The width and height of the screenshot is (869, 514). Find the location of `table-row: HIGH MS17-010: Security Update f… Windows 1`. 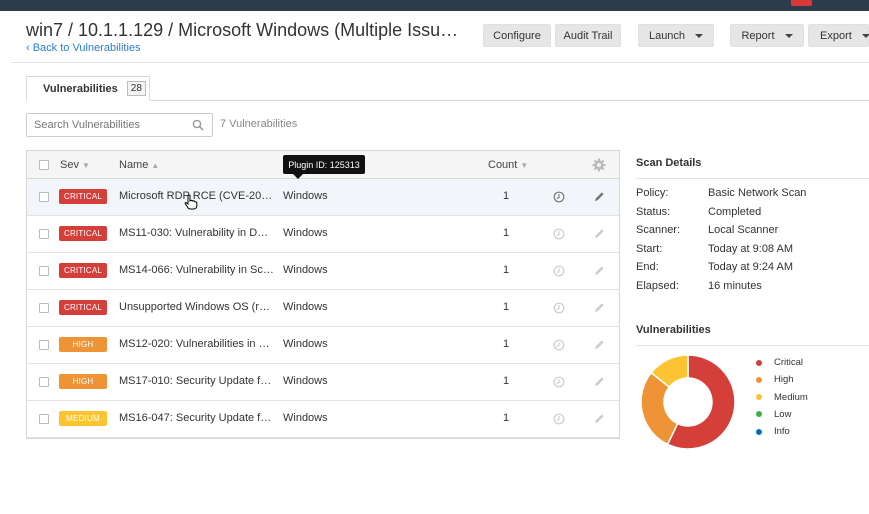

table-row: HIGH MS17-010: Security Update f… Windows 1 is located at coordinates (323, 382).